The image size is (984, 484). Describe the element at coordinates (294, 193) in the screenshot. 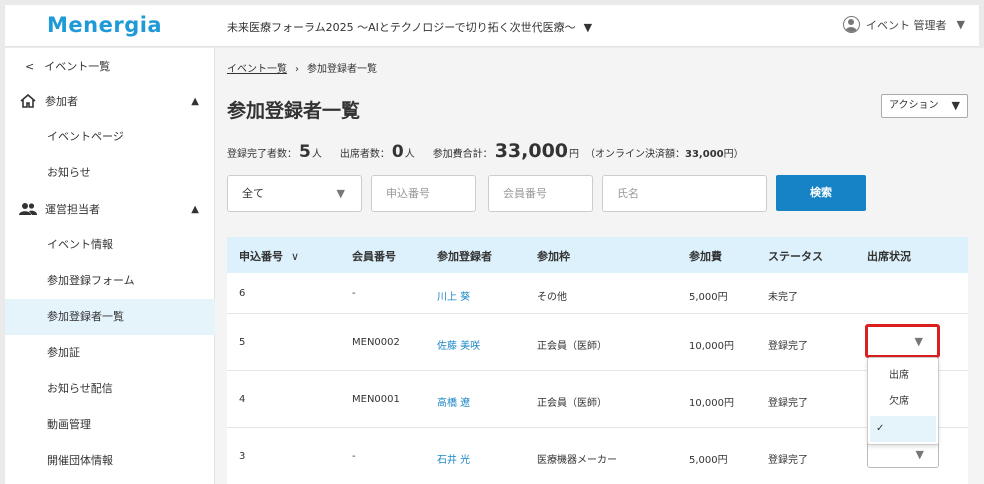

I see `status-filter-select: 全て ▼` at that location.